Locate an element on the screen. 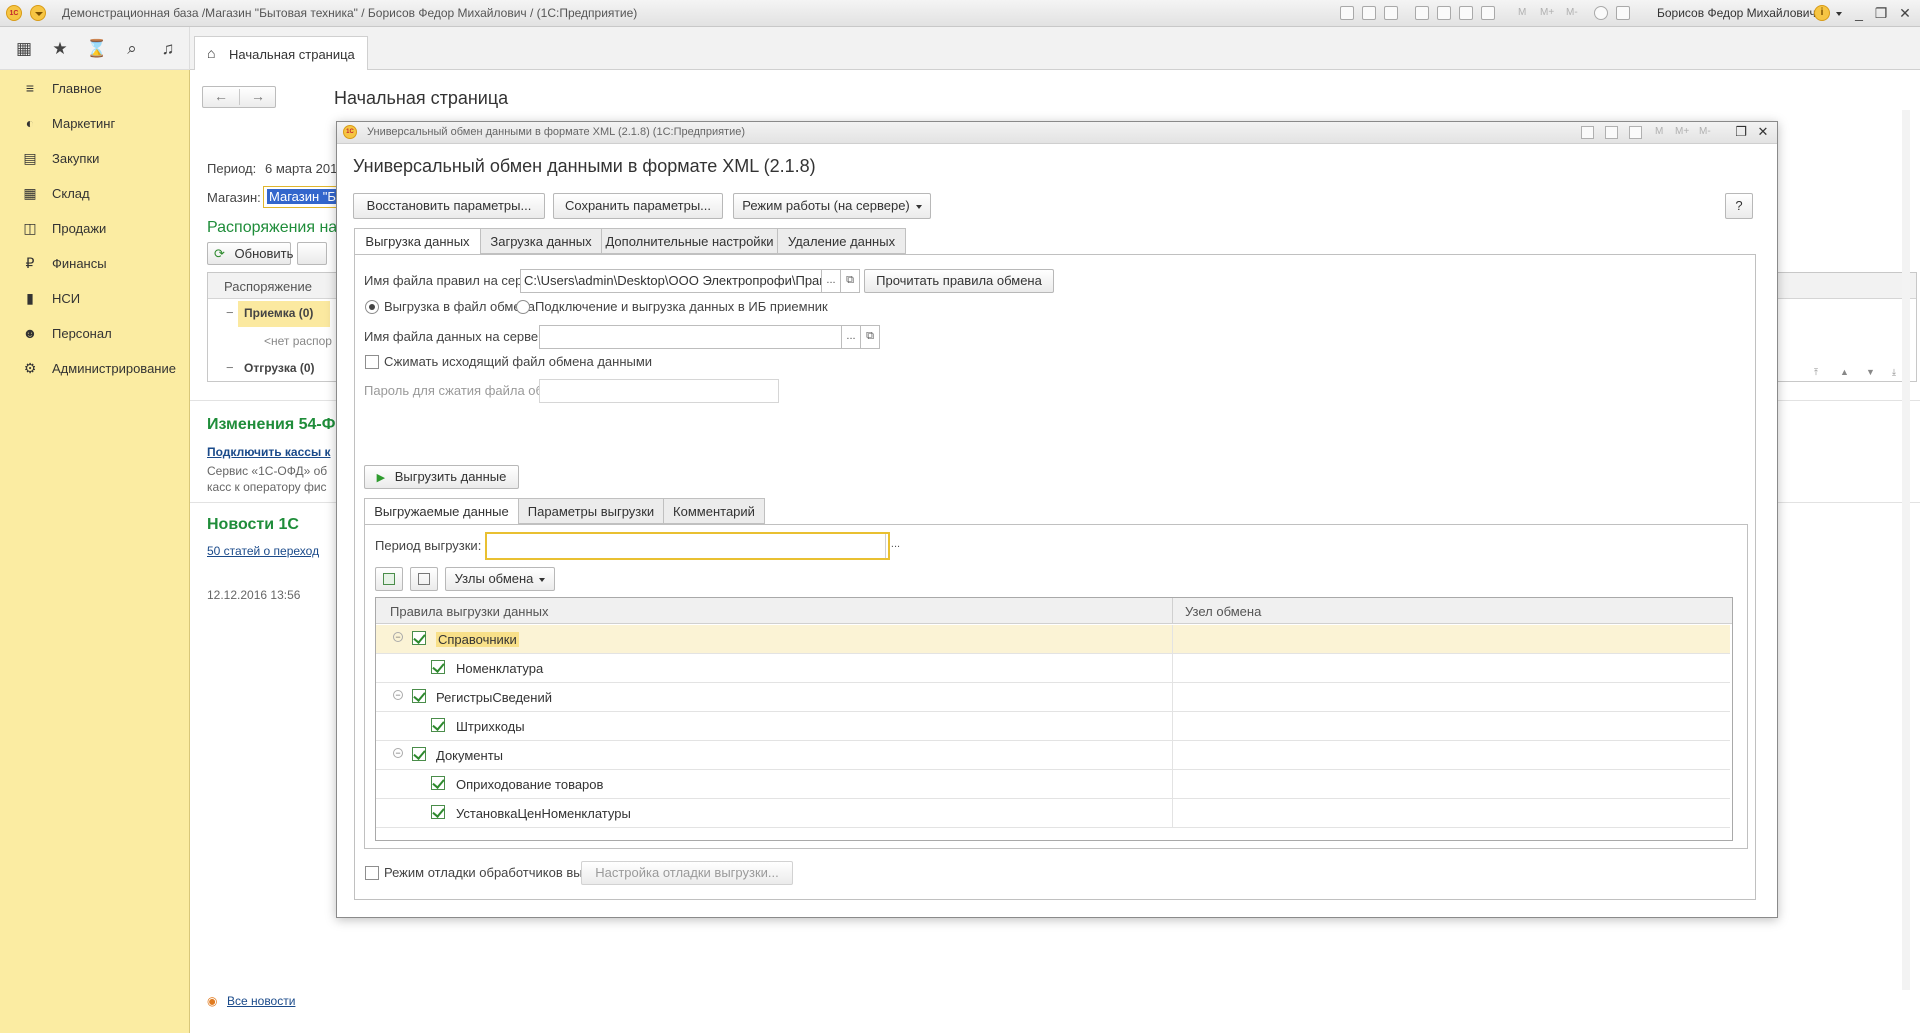 This screenshot has height=1033, width=1920. refresh-button: ⟳ Обновить is located at coordinates (250, 253).